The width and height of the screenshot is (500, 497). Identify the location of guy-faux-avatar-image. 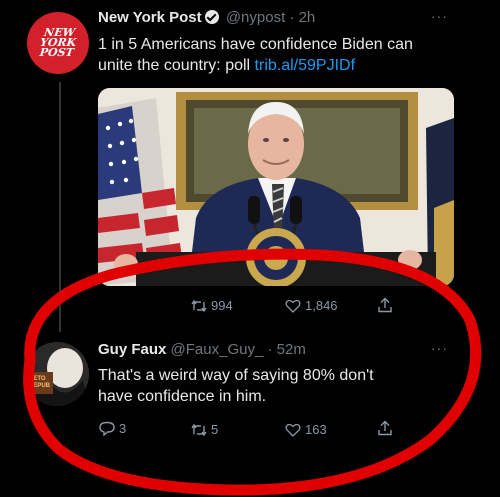
(57, 374).